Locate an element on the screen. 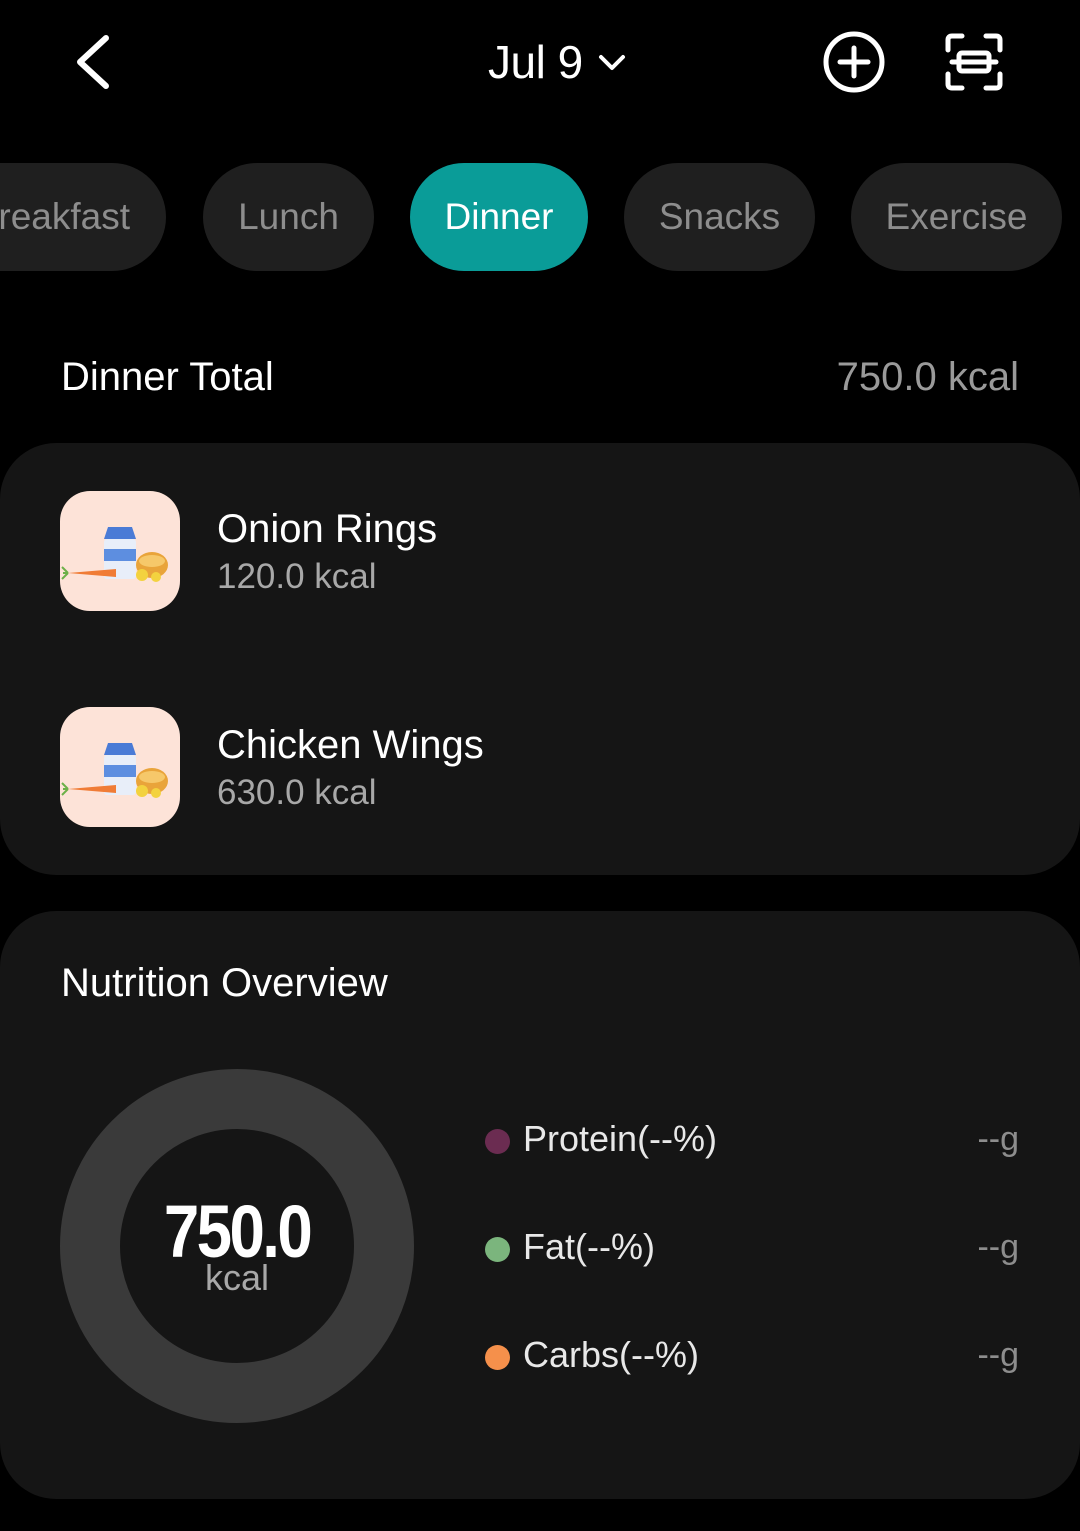  chevron-left-icon is located at coordinates (93, 62).